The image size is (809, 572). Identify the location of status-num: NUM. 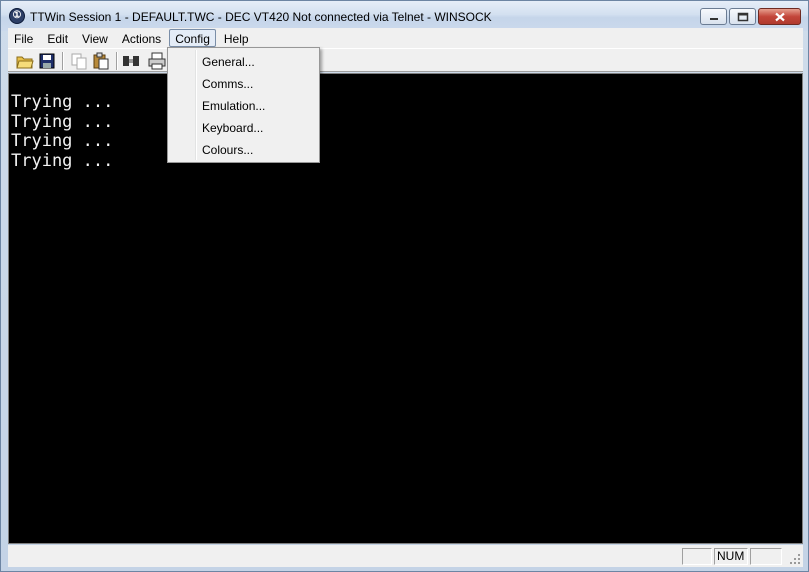
(731, 556).